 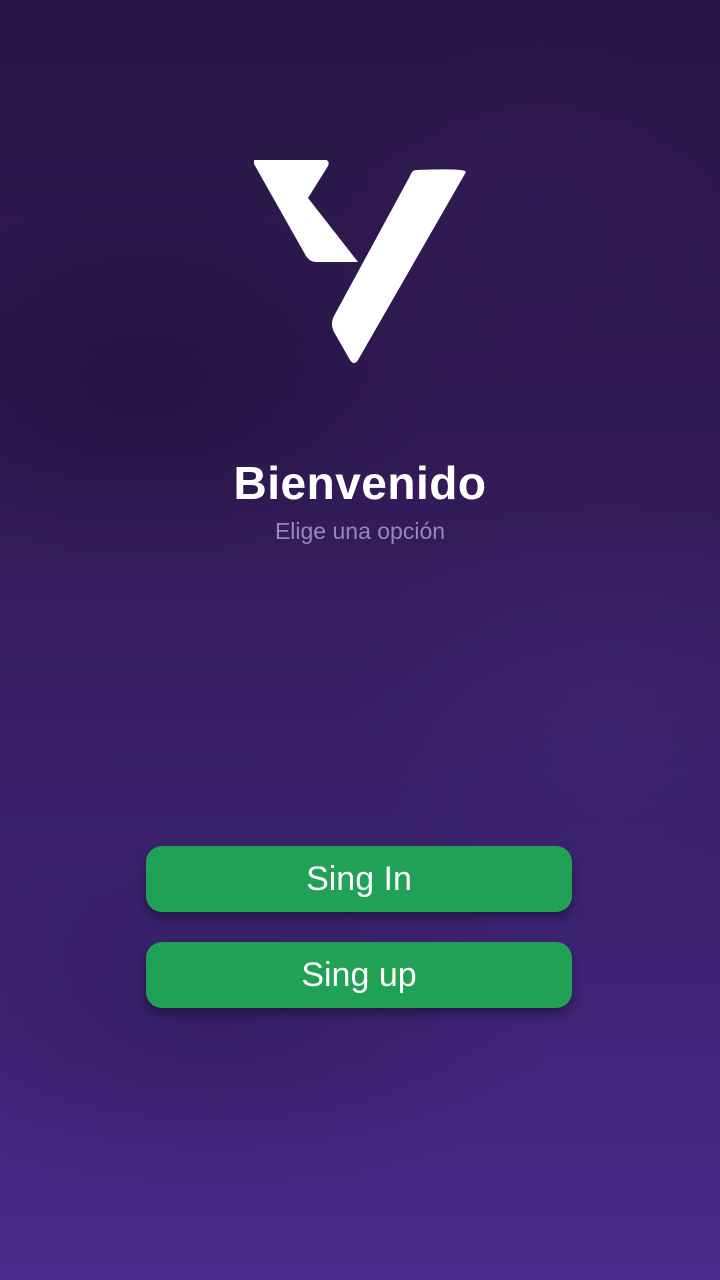 I want to click on v-logo-icon, so click(x=360, y=261).